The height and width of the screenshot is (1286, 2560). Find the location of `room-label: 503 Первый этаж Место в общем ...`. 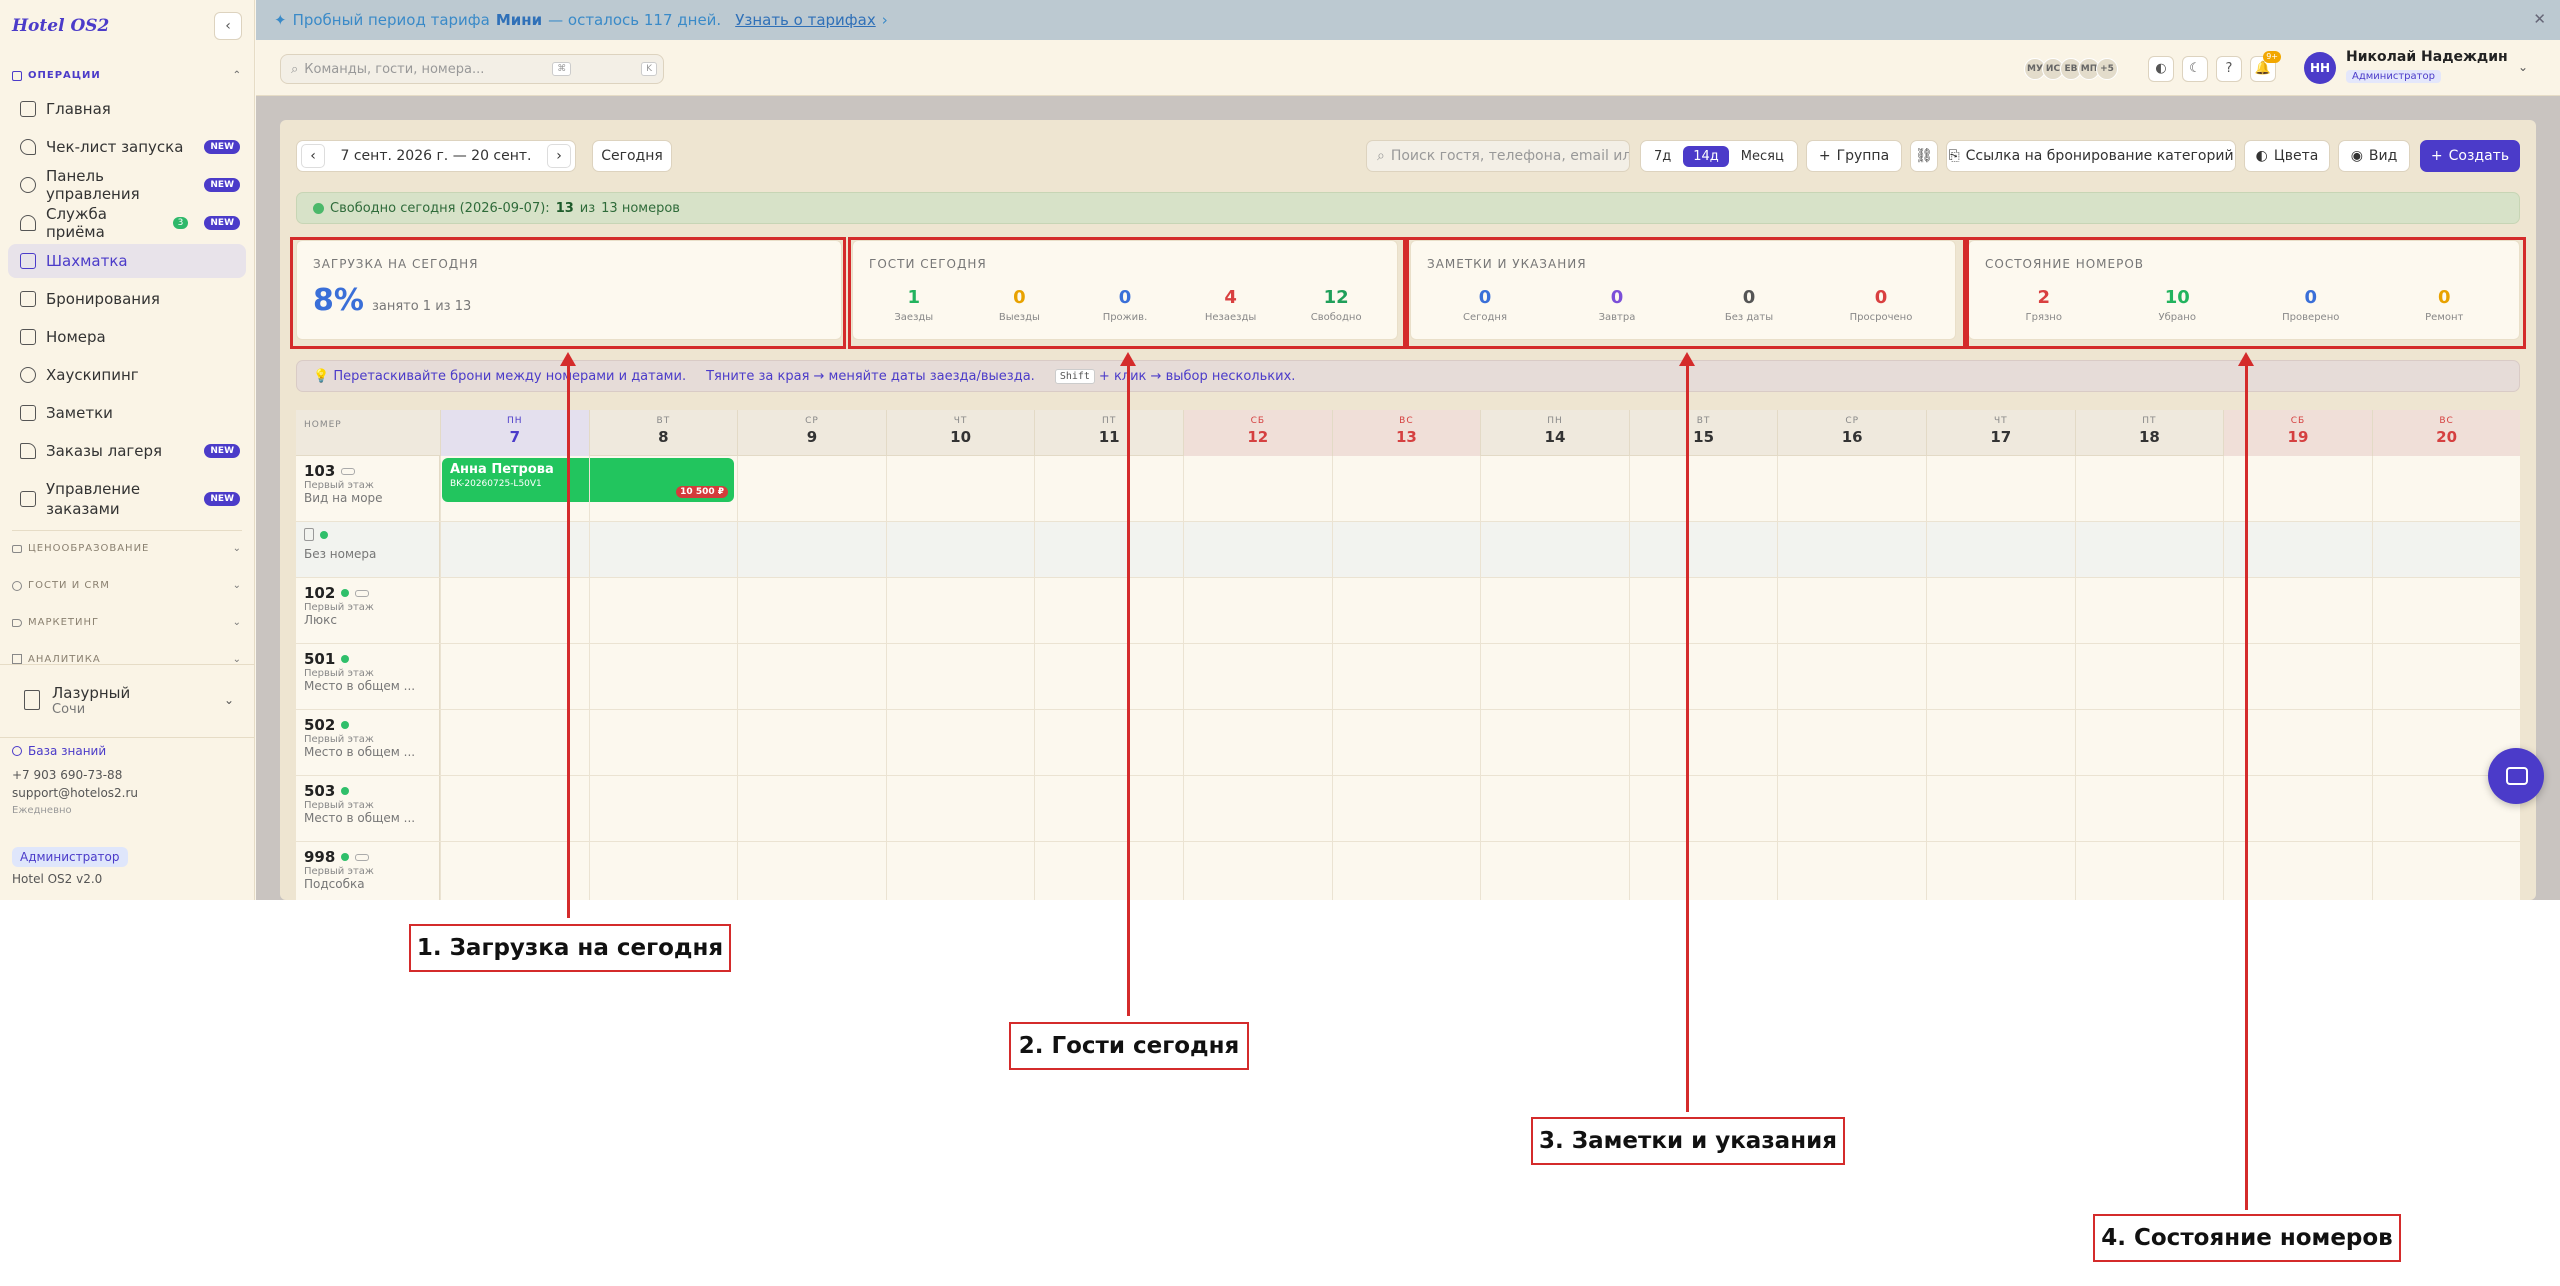

room-label: 503 Первый этаж Место в общем ... is located at coordinates (368, 808).